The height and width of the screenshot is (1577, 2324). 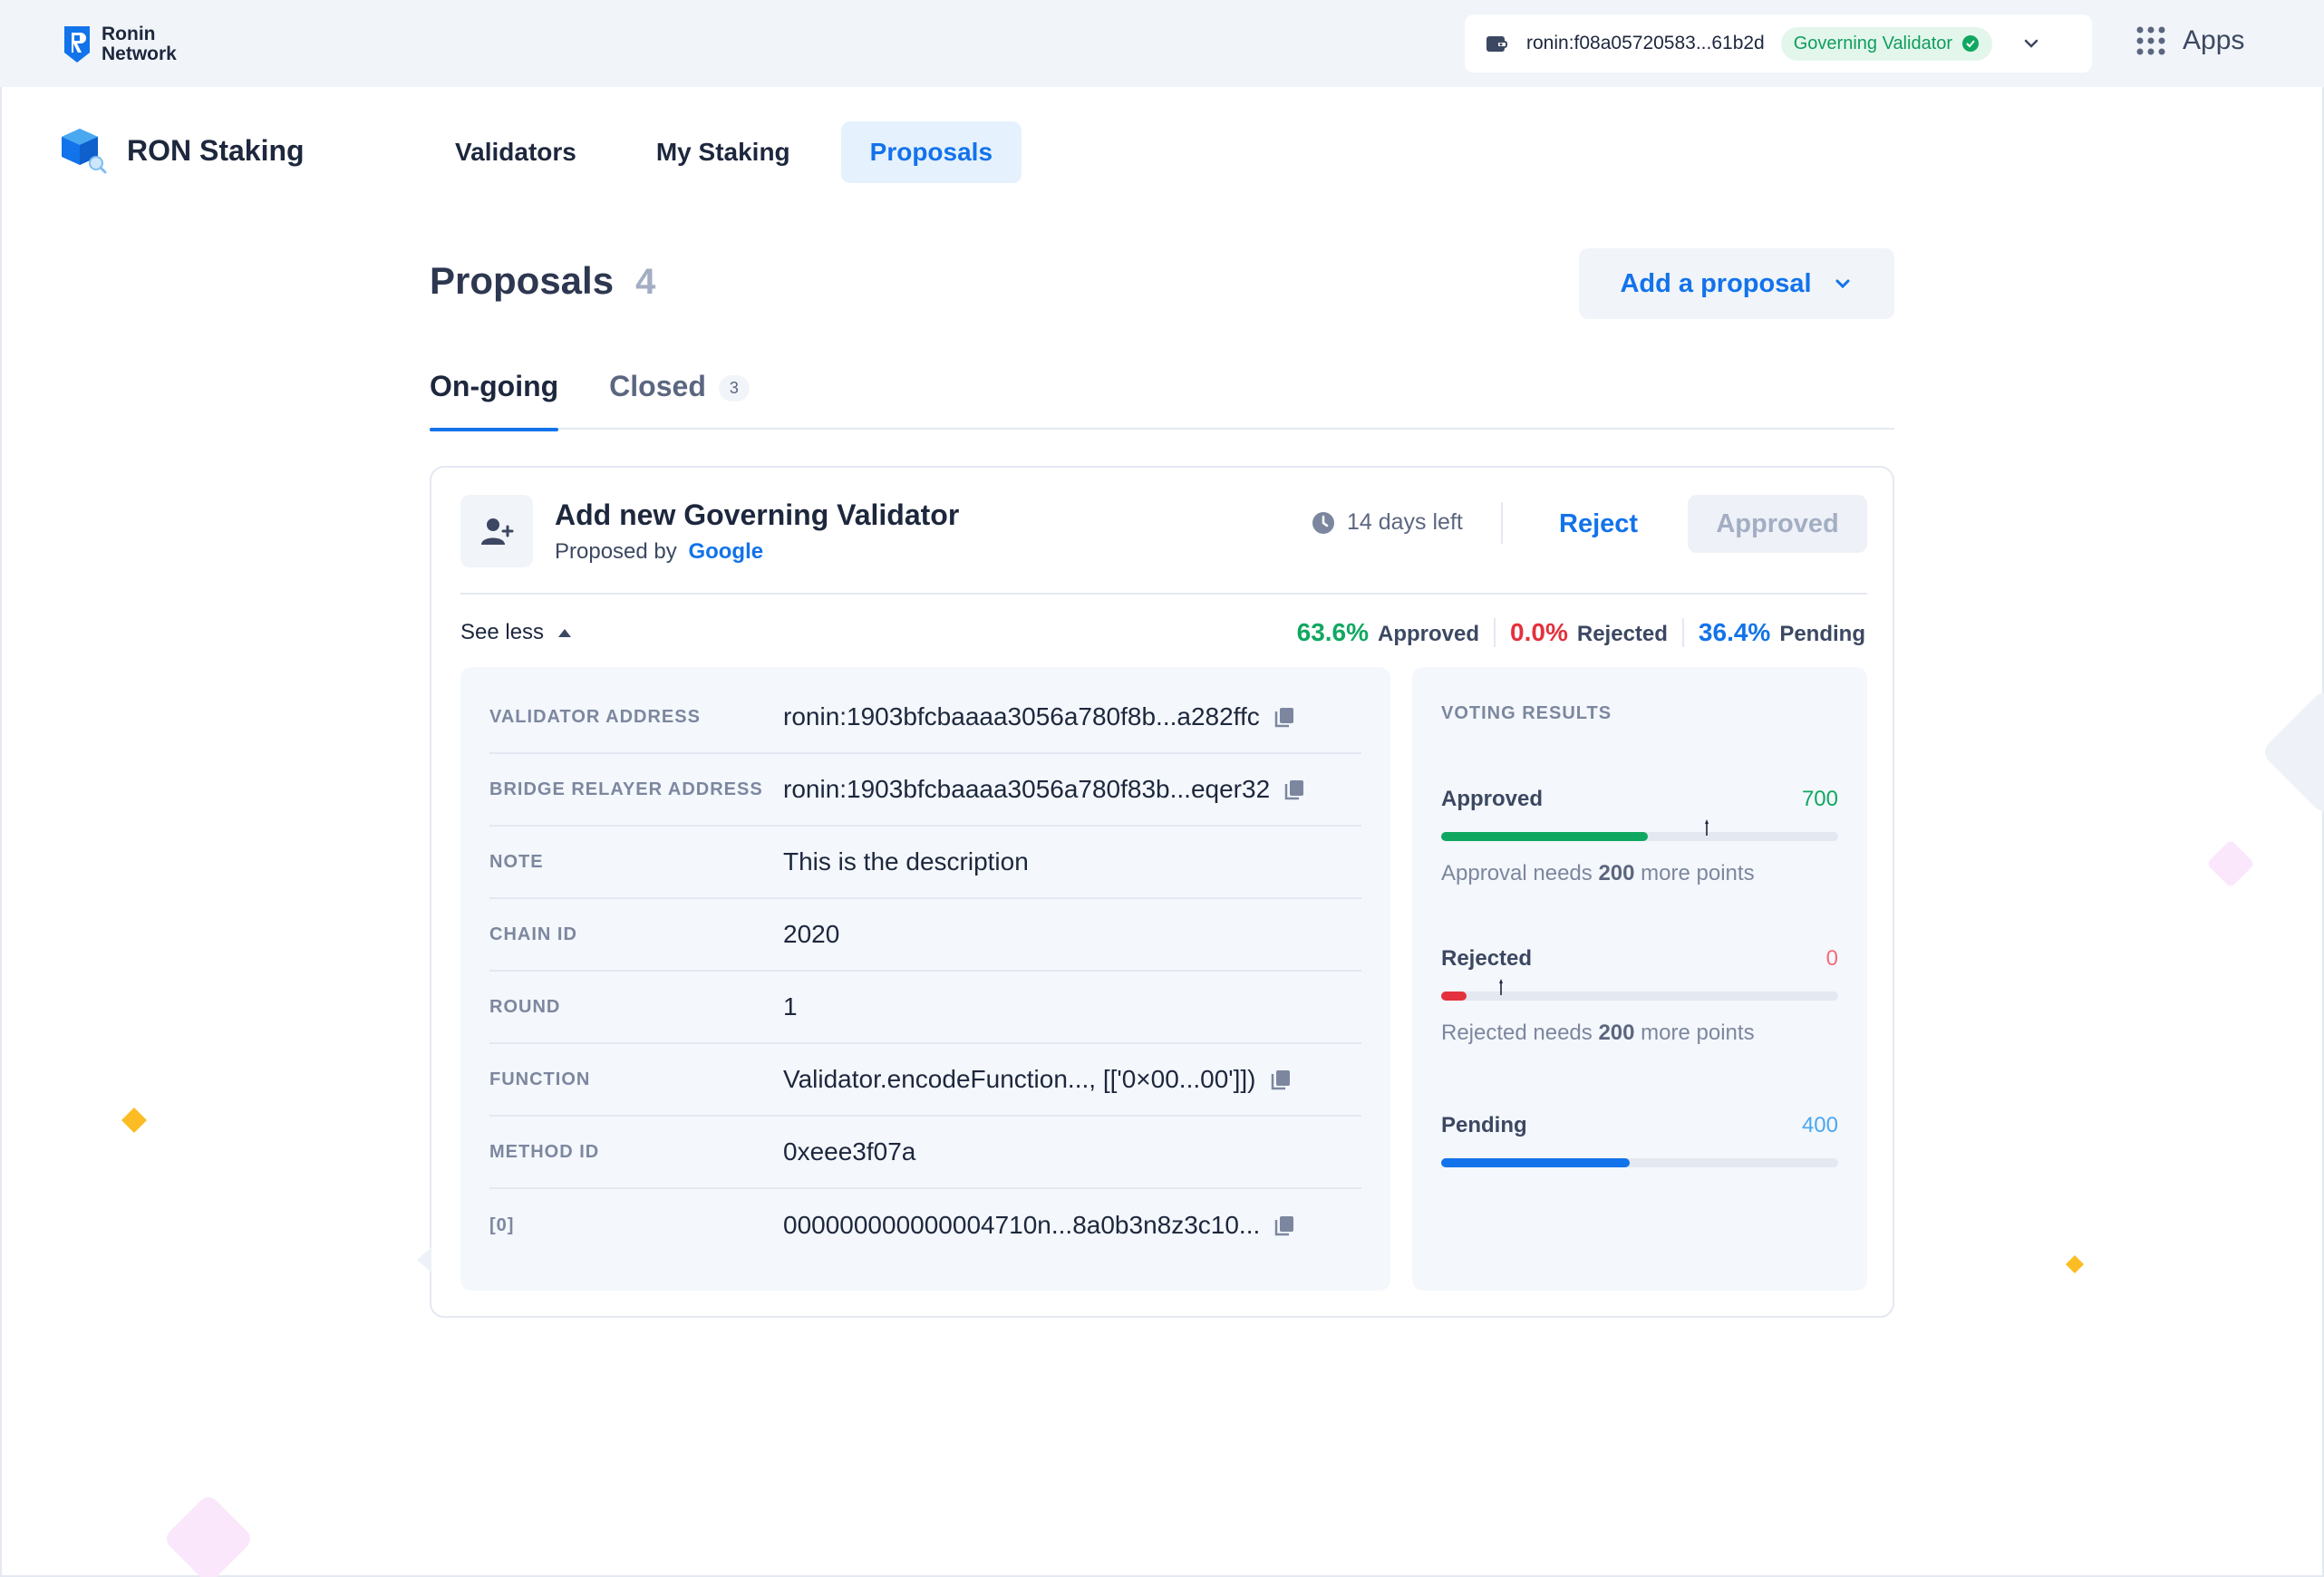 I want to click on detail-row-note: NOTE This is the description, so click(x=925, y=863).